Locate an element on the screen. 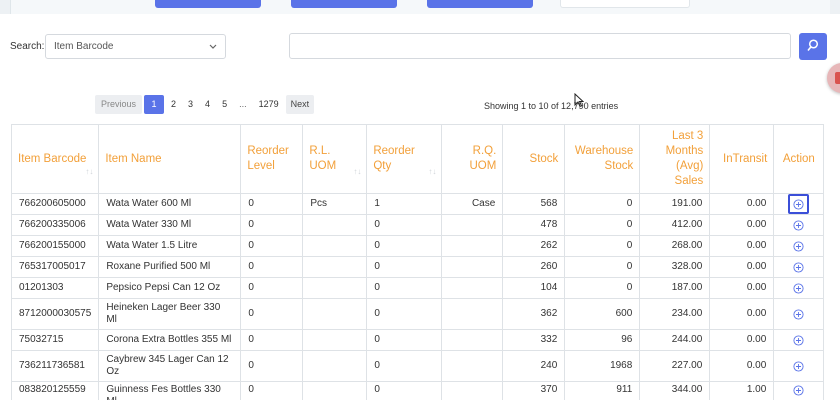  col-header-reorder-level: Reorder Level is located at coordinates (272, 159).